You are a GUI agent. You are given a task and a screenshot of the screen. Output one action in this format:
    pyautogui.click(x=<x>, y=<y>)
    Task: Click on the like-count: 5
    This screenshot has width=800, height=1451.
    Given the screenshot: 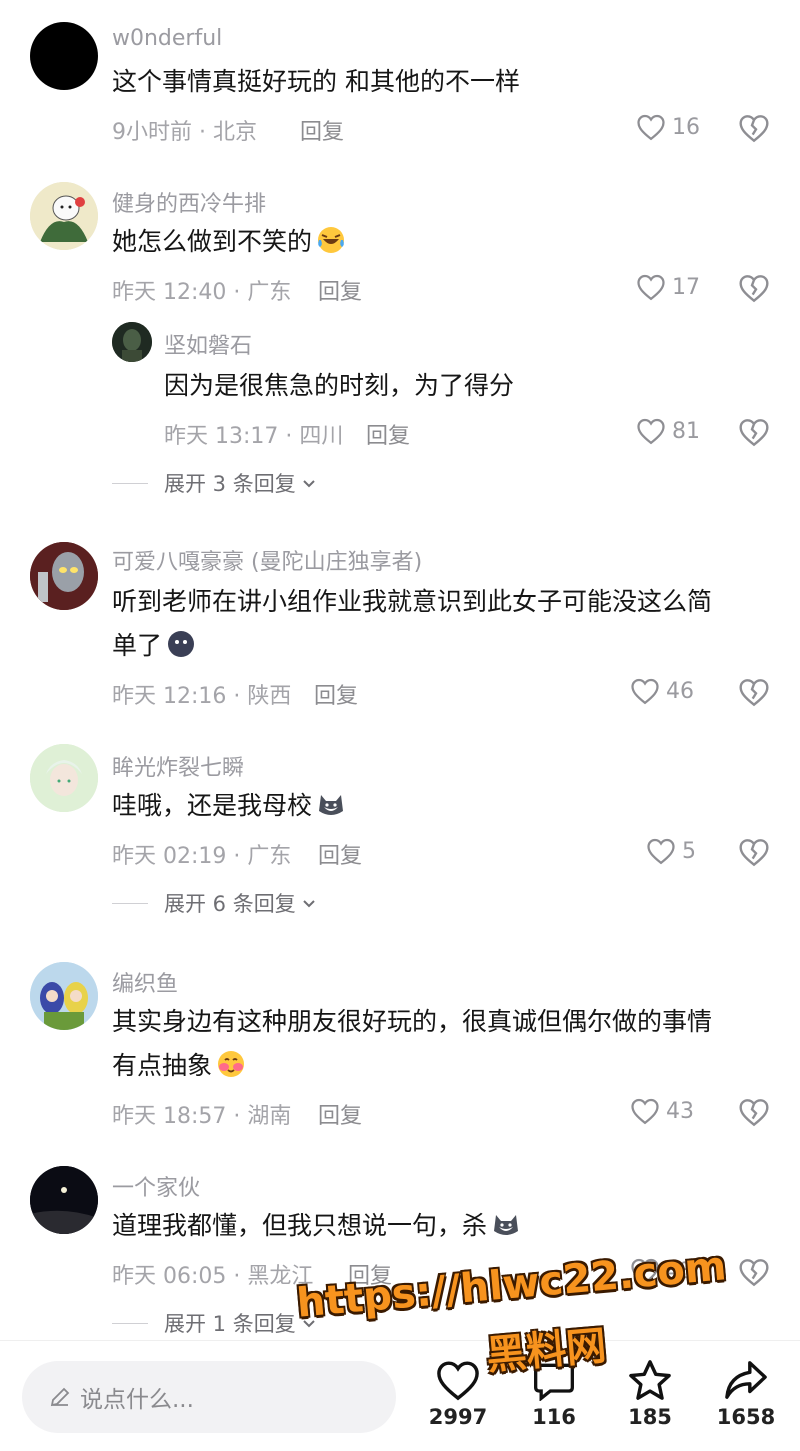 What is the action you would take?
    pyautogui.click(x=689, y=851)
    